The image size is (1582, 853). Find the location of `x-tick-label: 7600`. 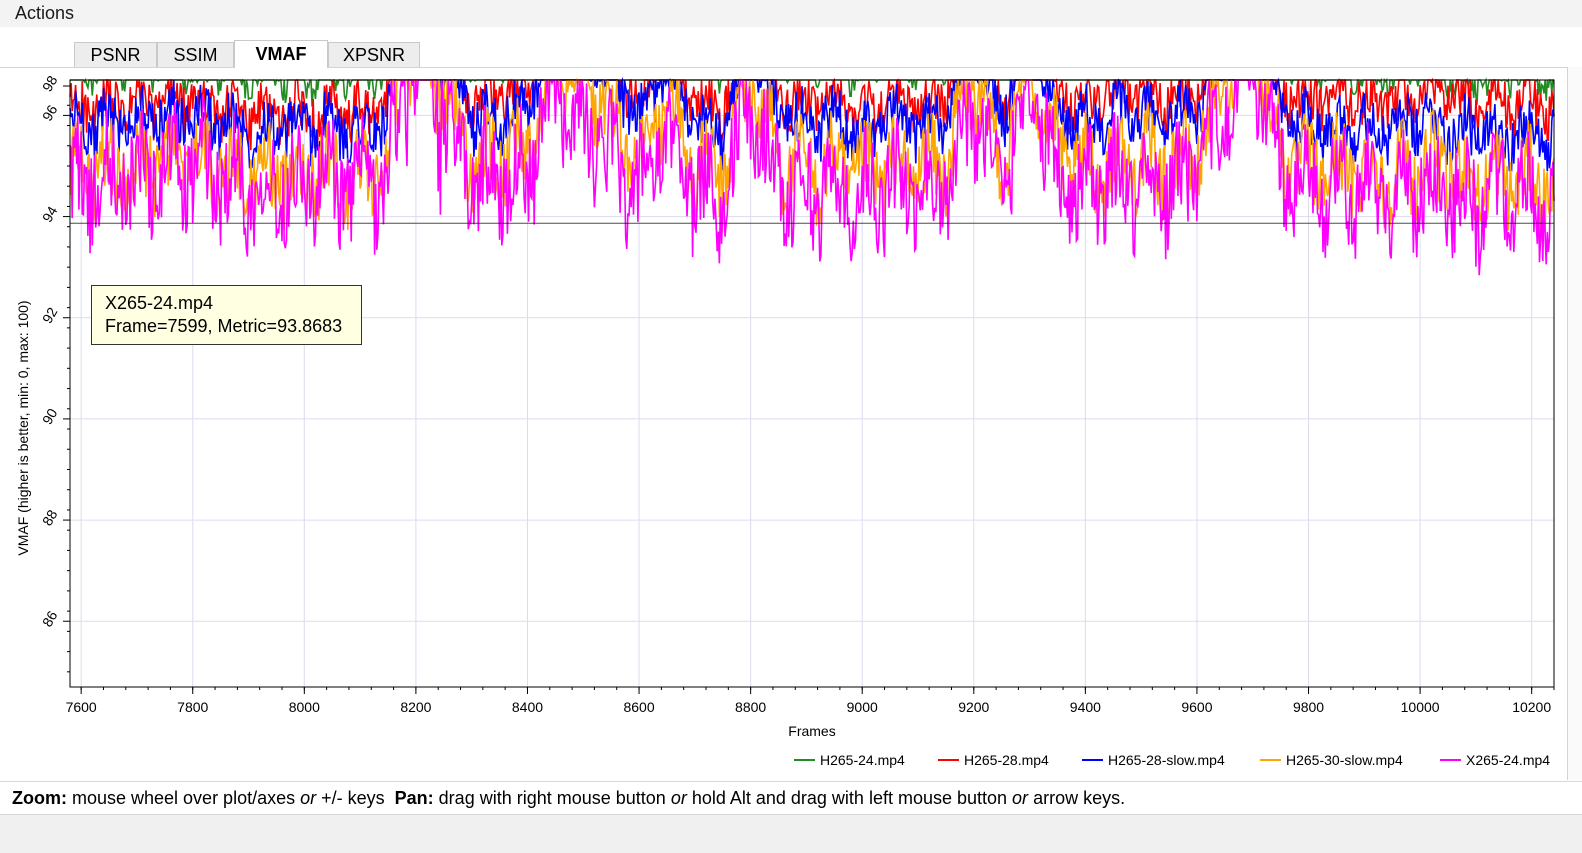

x-tick-label: 7600 is located at coordinates (81, 707).